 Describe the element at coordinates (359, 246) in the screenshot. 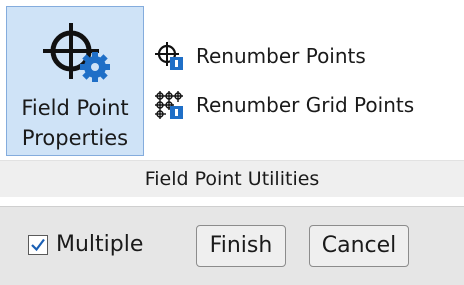

I see `cancel-button: Cancel` at that location.